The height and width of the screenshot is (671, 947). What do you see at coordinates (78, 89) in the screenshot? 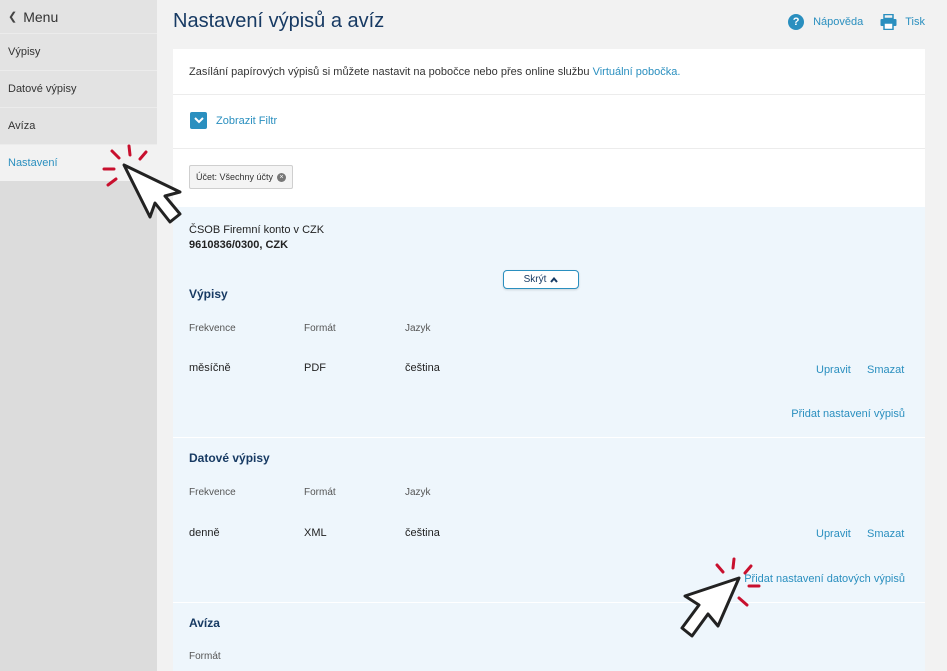
I see `sidebar-item-data-statements: Datové výpisy` at bounding box center [78, 89].